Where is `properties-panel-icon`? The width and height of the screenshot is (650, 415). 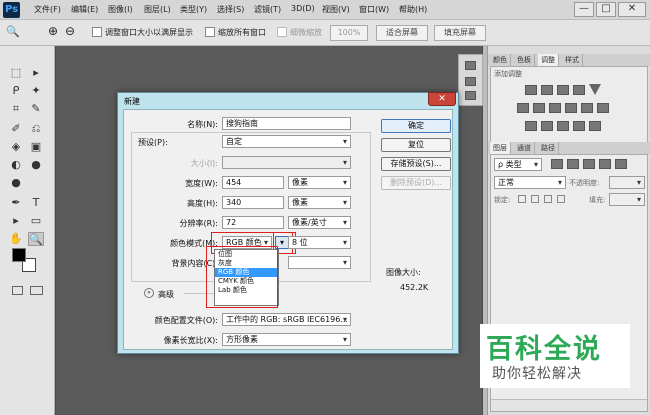
properties-panel-icon is located at coordinates (470, 81).